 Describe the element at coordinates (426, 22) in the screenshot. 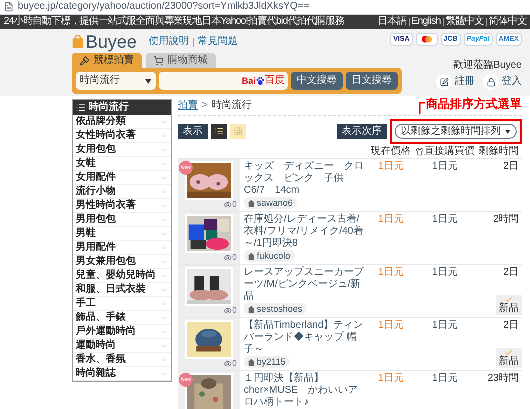

I see `language-link: English` at that location.